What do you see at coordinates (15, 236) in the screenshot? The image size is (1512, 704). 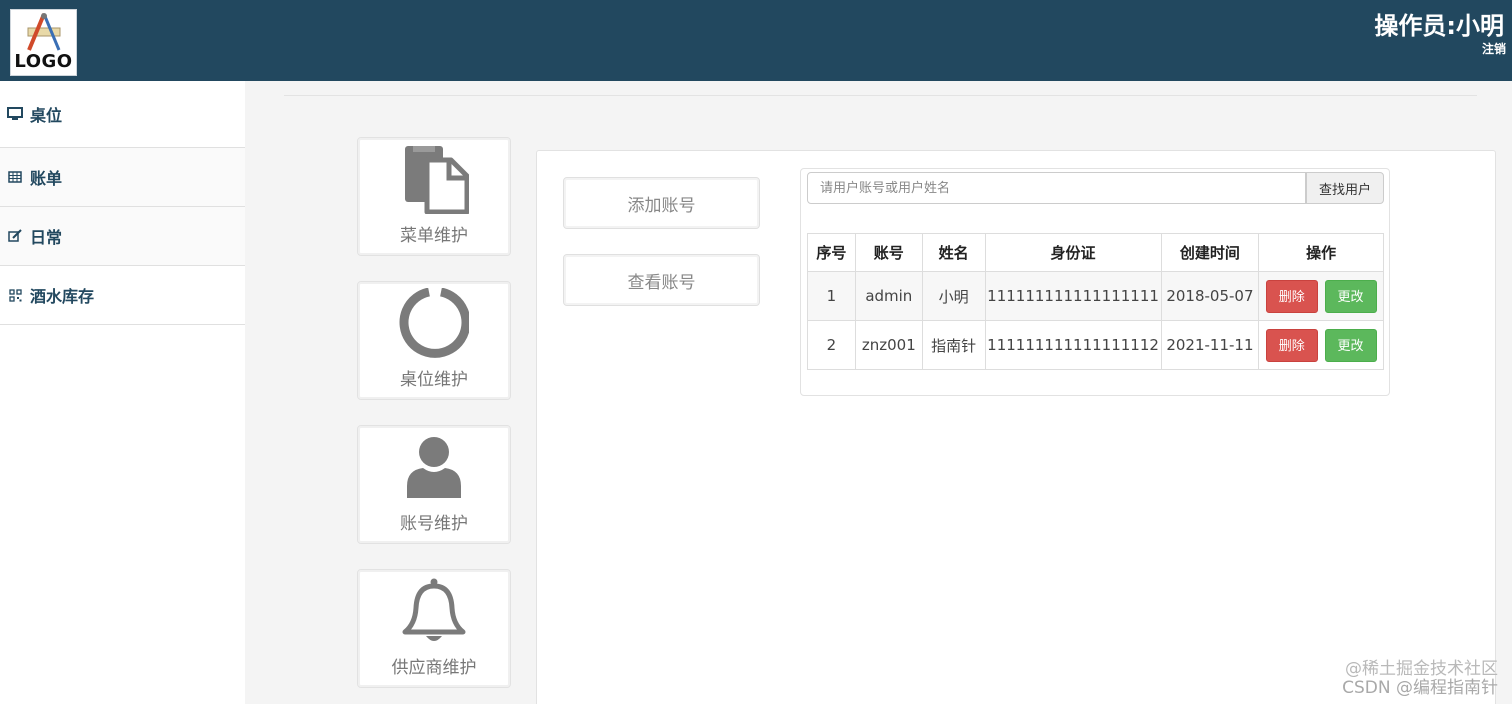 I see `edit-icon` at bounding box center [15, 236].